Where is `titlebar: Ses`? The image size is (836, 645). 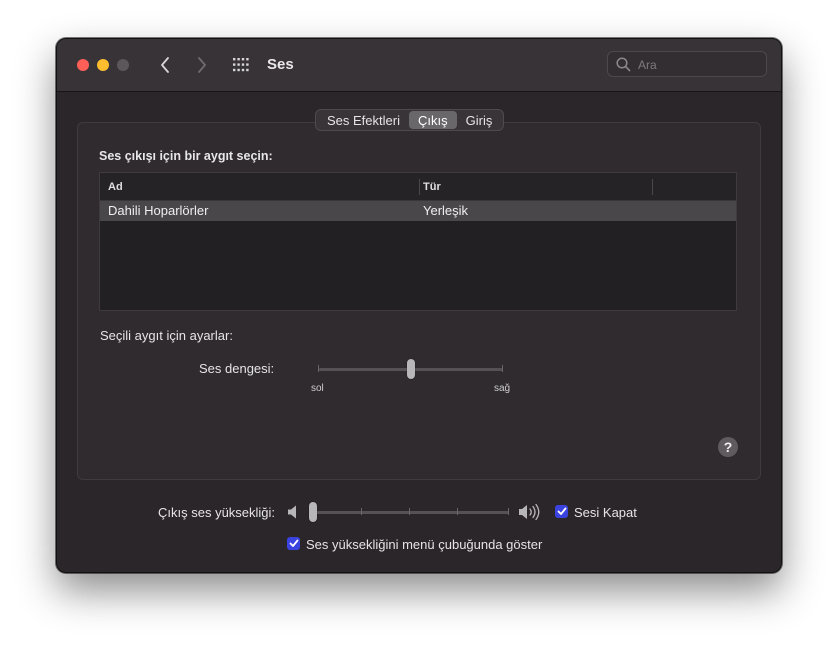
titlebar: Ses is located at coordinates (419, 65).